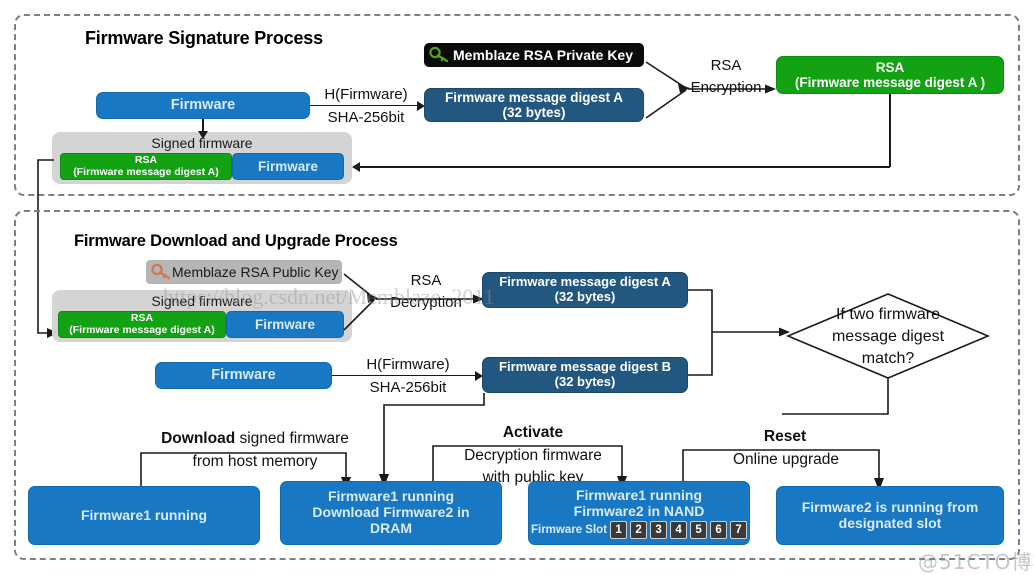 This screenshot has height=575, width=1034. I want to click on firmware-slot-label: Firmware Slot, so click(569, 529).